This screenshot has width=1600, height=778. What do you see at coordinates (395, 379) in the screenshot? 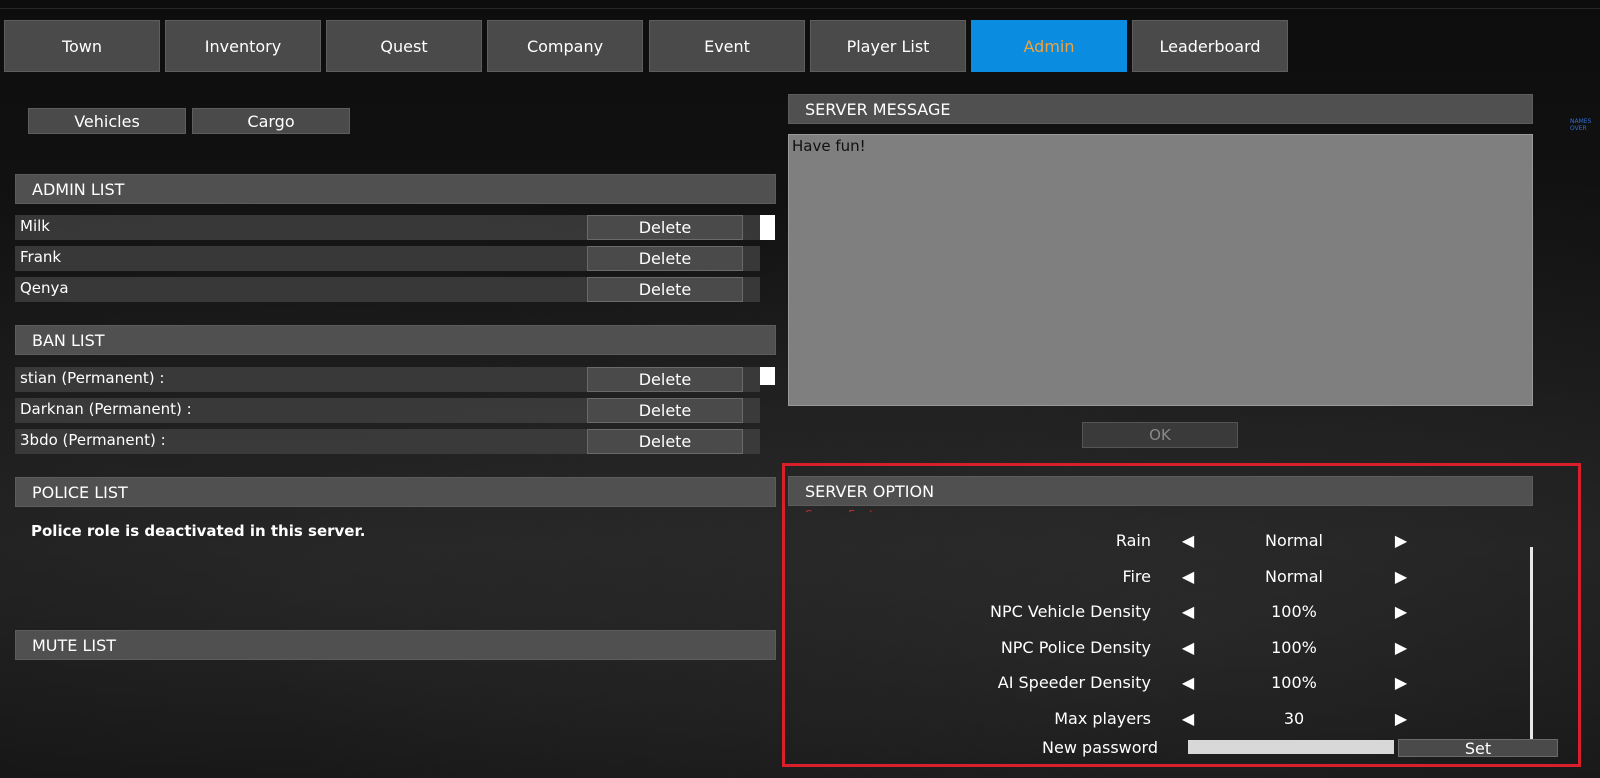
I see `ban-list-row: stian (Permanent) : Delete` at bounding box center [395, 379].